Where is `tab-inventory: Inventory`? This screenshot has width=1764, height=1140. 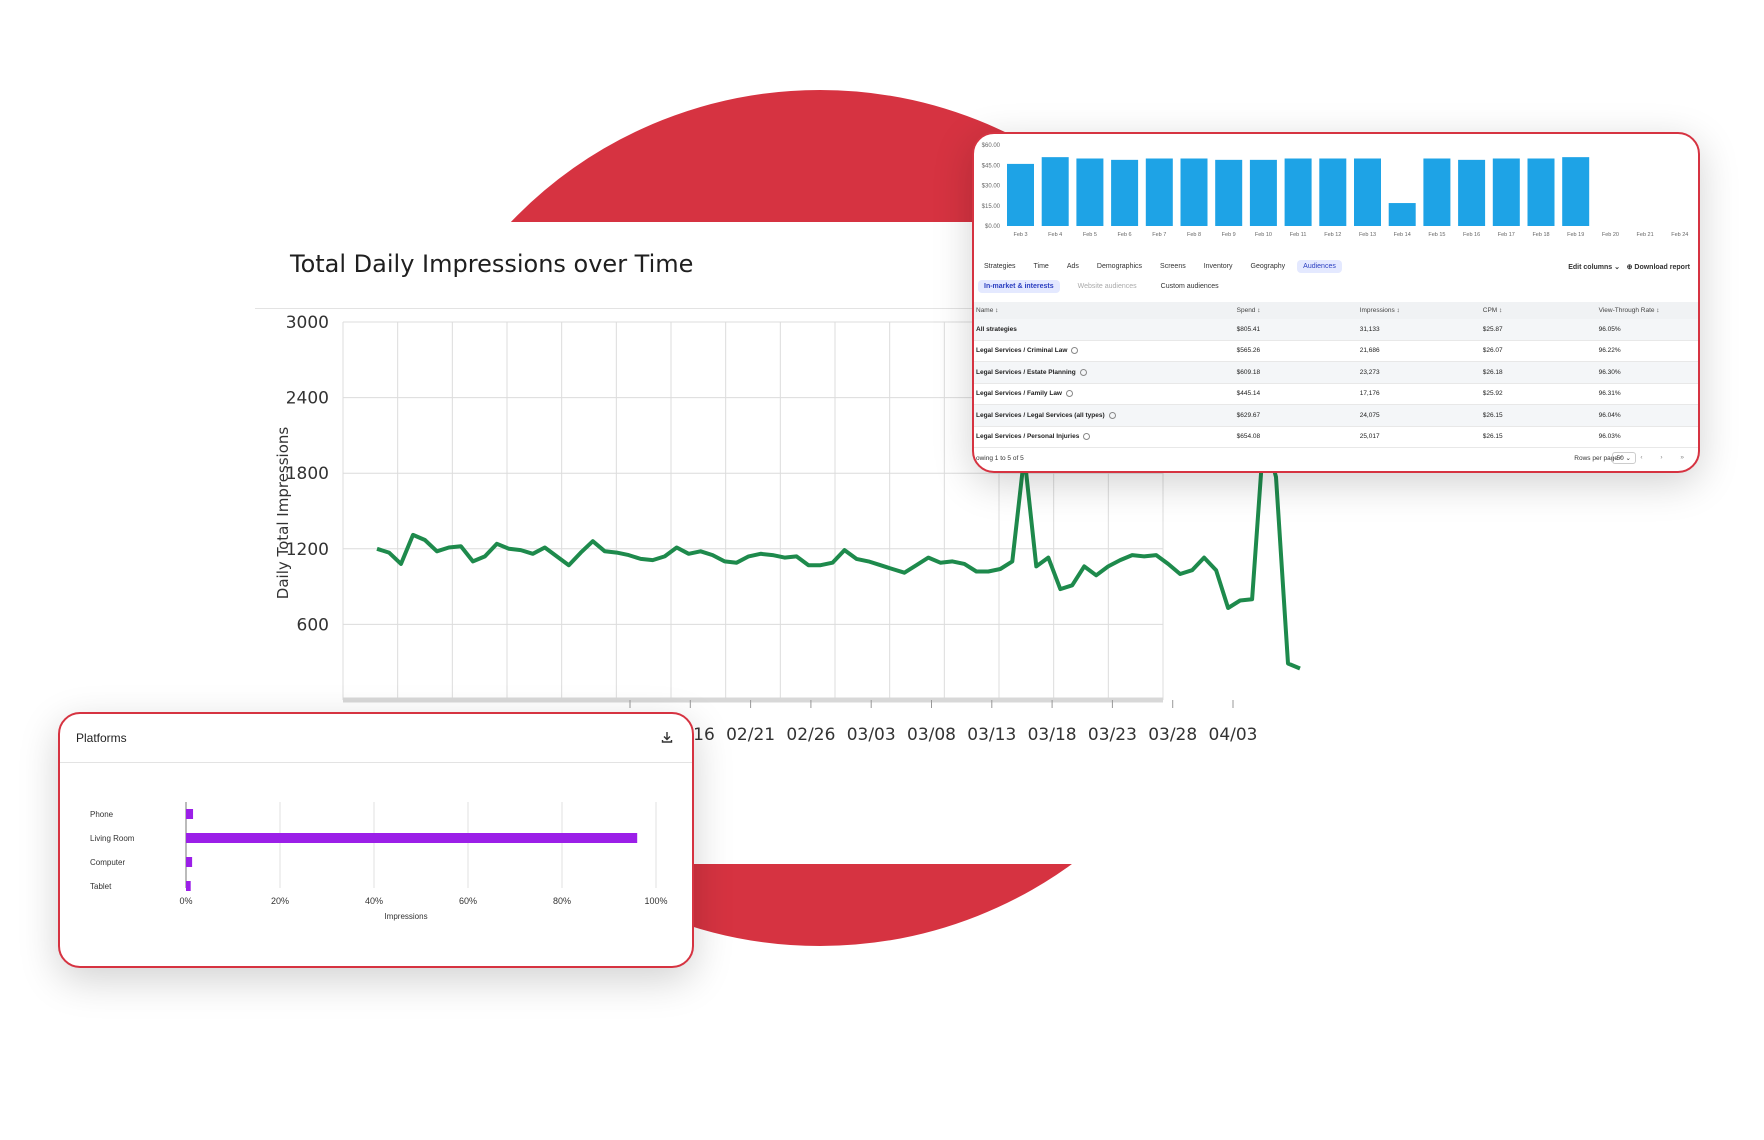
tab-inventory: Inventory is located at coordinates (1218, 266).